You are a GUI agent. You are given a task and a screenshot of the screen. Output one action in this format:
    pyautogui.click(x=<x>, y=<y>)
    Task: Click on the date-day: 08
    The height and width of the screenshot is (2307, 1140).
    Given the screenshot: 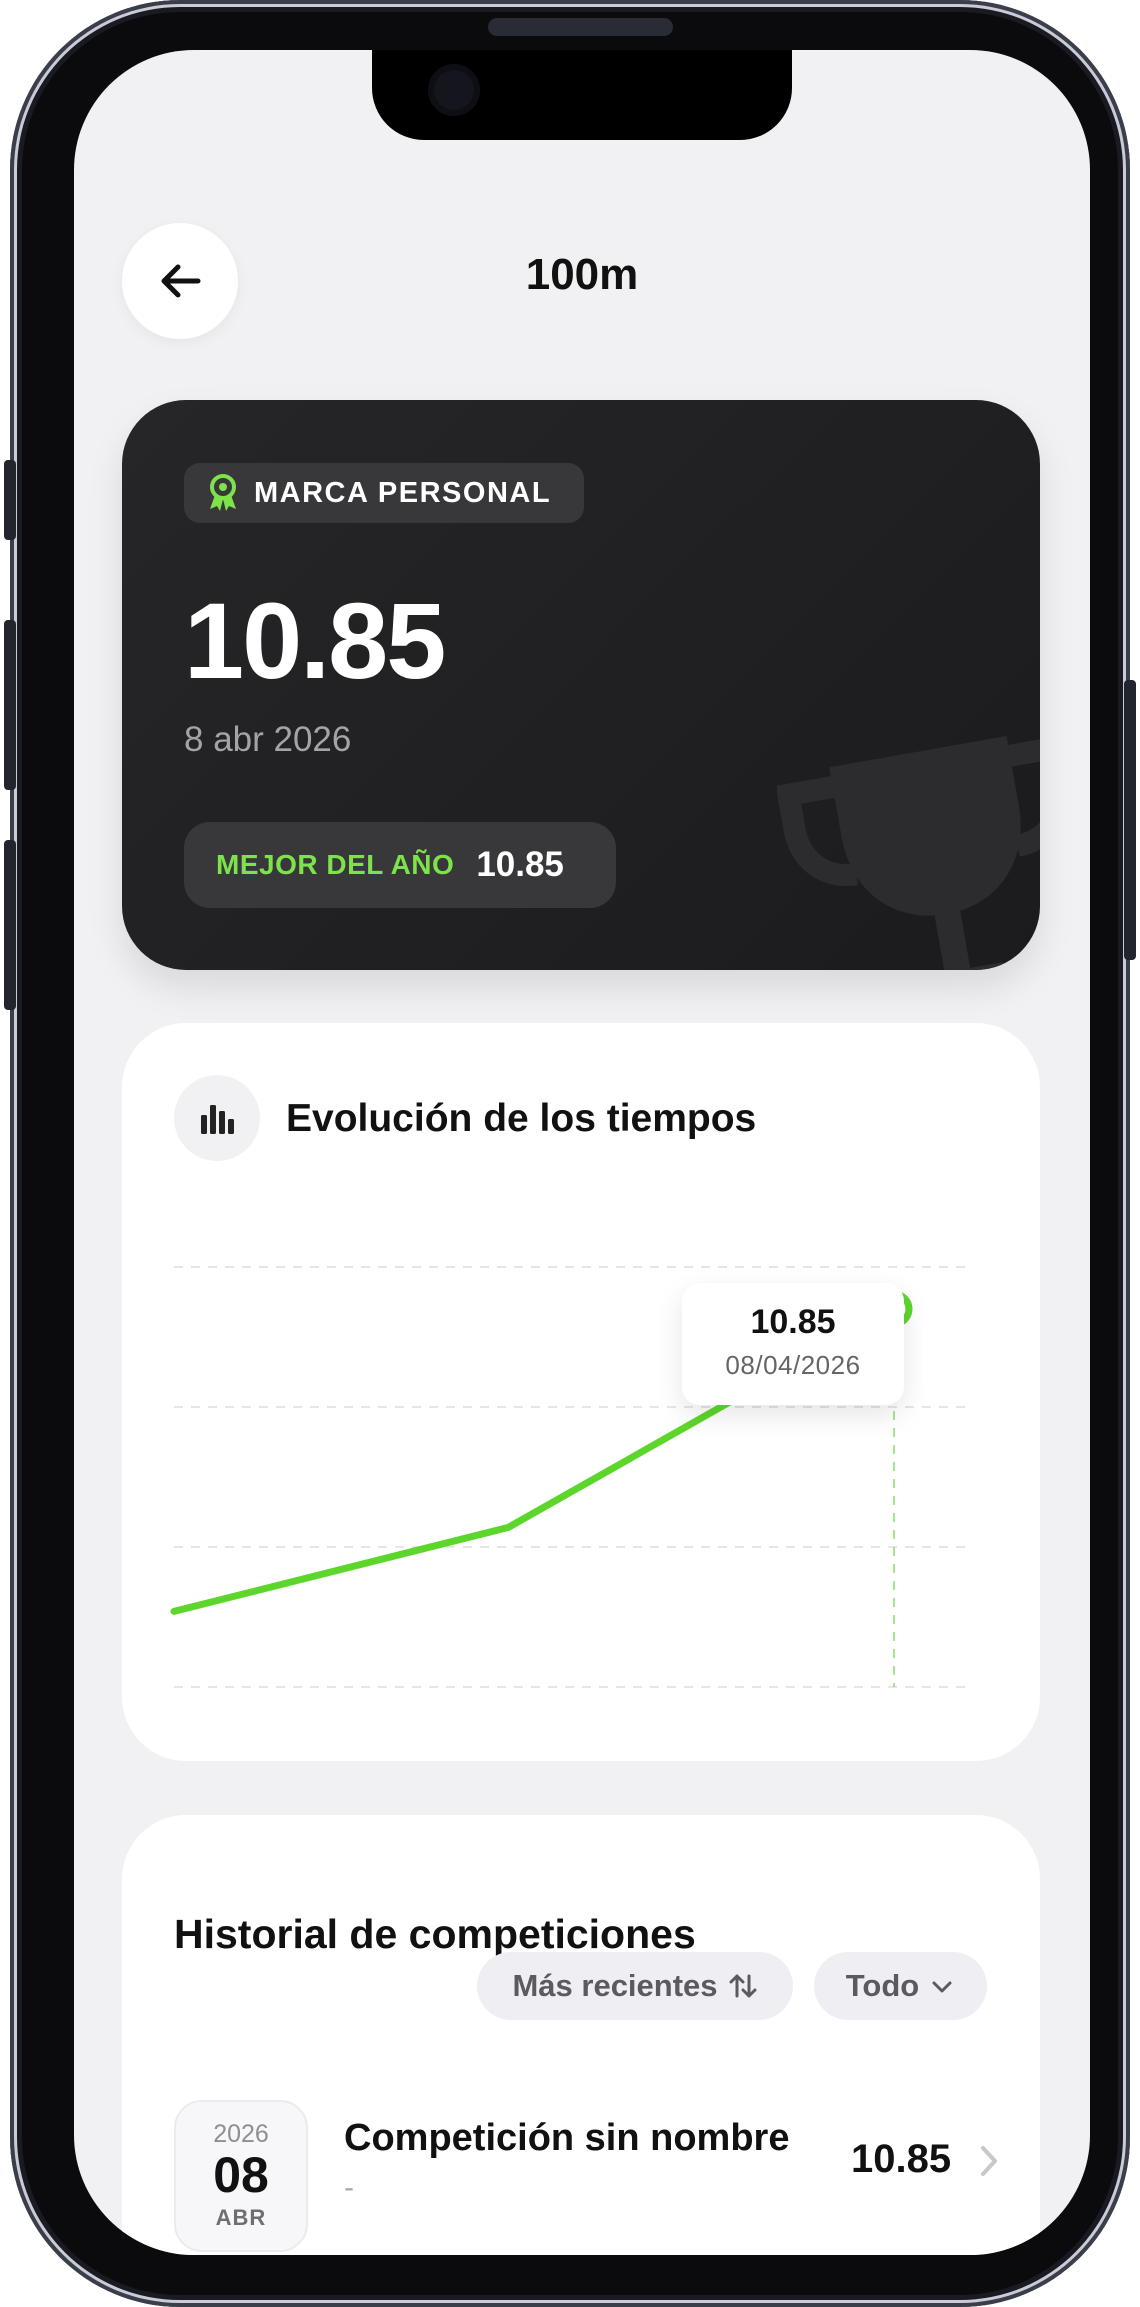 What is the action you would take?
    pyautogui.click(x=241, y=2175)
    